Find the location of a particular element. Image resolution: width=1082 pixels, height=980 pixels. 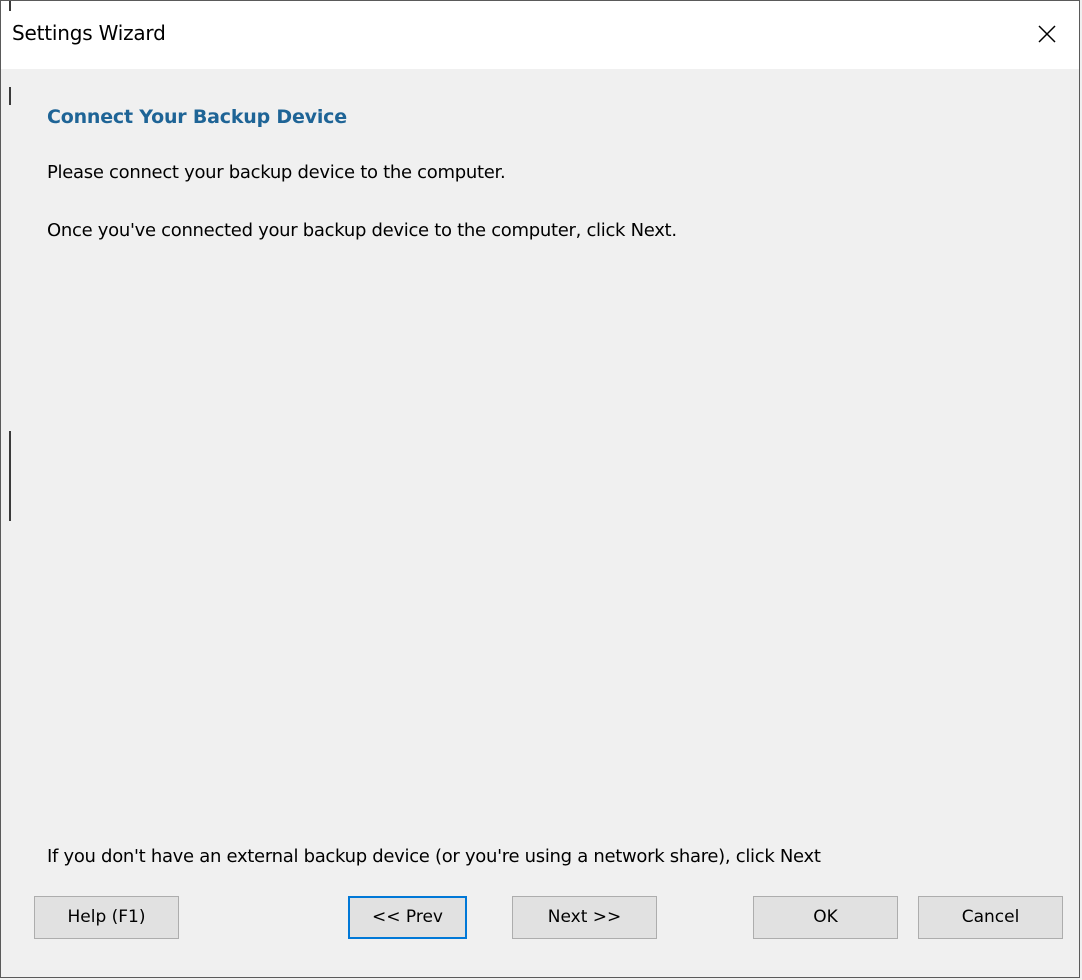

title-bar: Settings Wizard is located at coordinates (540, 35).